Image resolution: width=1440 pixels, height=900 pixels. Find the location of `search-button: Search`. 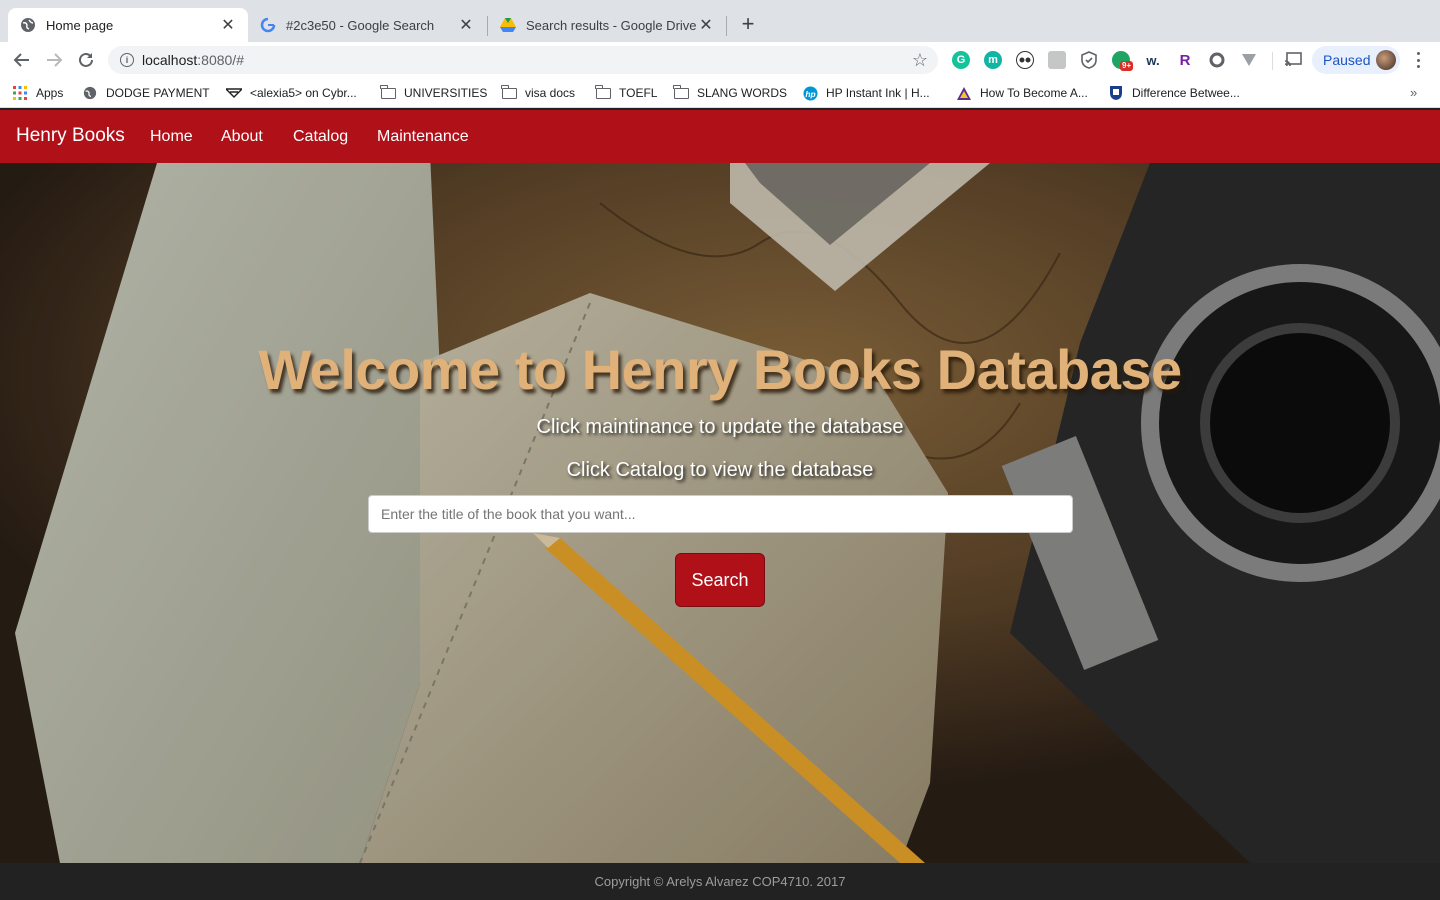

search-button: Search is located at coordinates (720, 580).